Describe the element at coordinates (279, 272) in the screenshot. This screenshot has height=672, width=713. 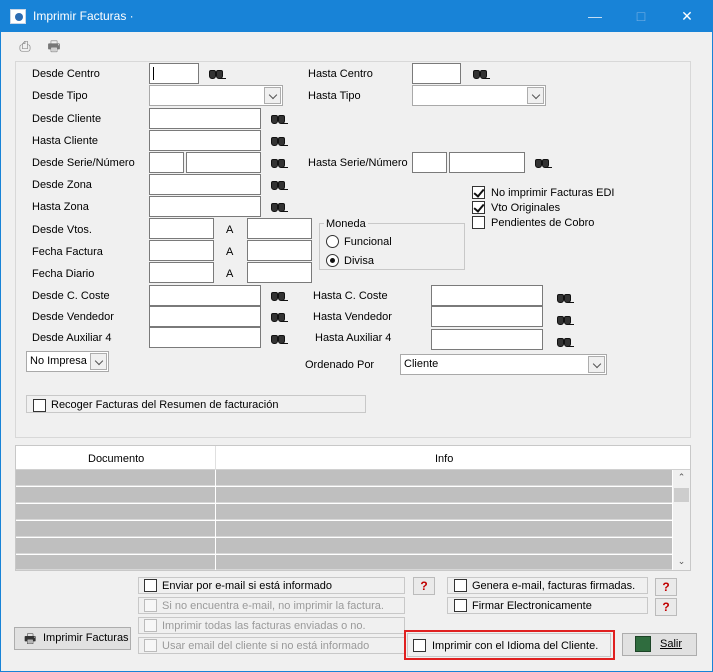
I see `fecha-diario-hasta-input` at that location.